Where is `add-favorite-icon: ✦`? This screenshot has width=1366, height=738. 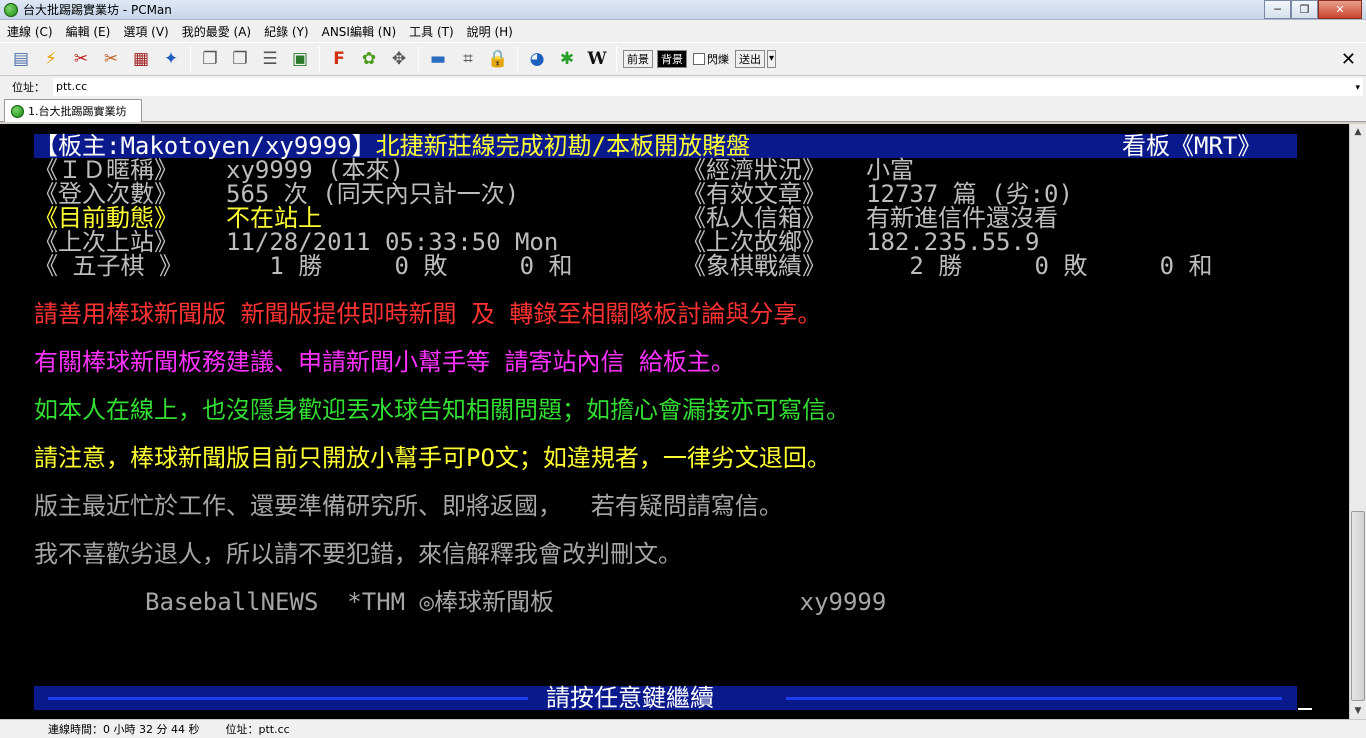
add-favorite-icon: ✦ is located at coordinates (171, 59).